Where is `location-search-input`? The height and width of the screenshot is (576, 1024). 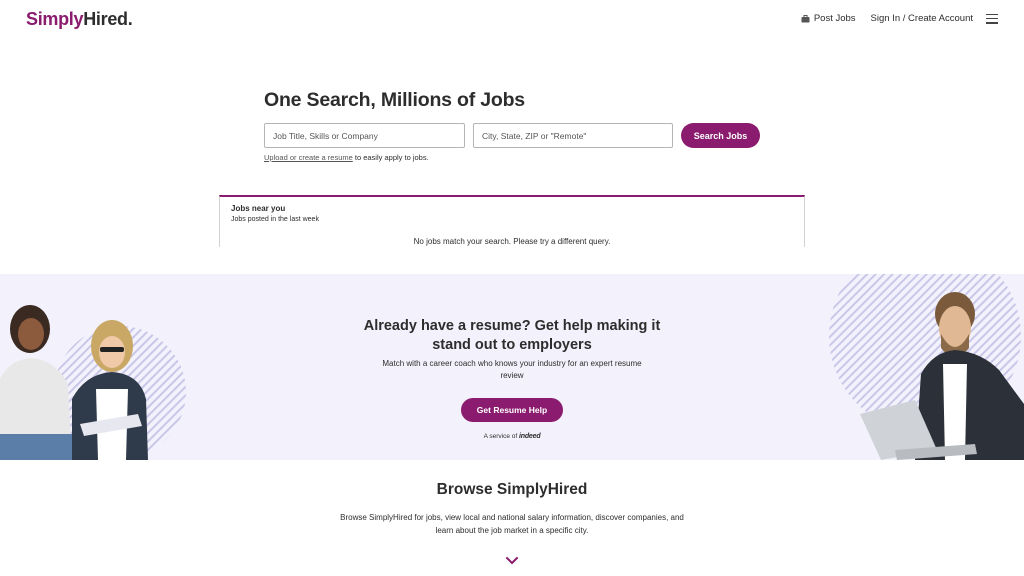
location-search-input is located at coordinates (573, 135).